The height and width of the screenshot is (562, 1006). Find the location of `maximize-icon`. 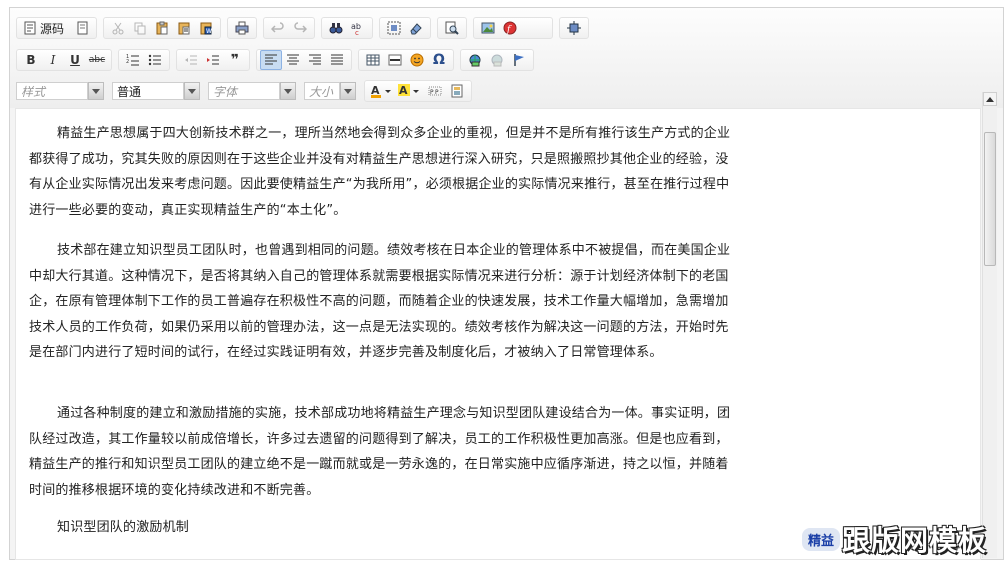

maximize-icon is located at coordinates (574, 28).